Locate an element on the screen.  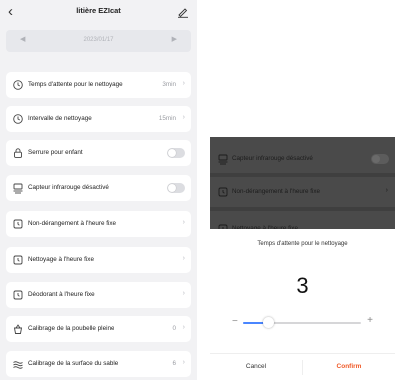
setting-sand-surface-calibration: Calibrage de la surface du sable 6 › is located at coordinates (98, 364).